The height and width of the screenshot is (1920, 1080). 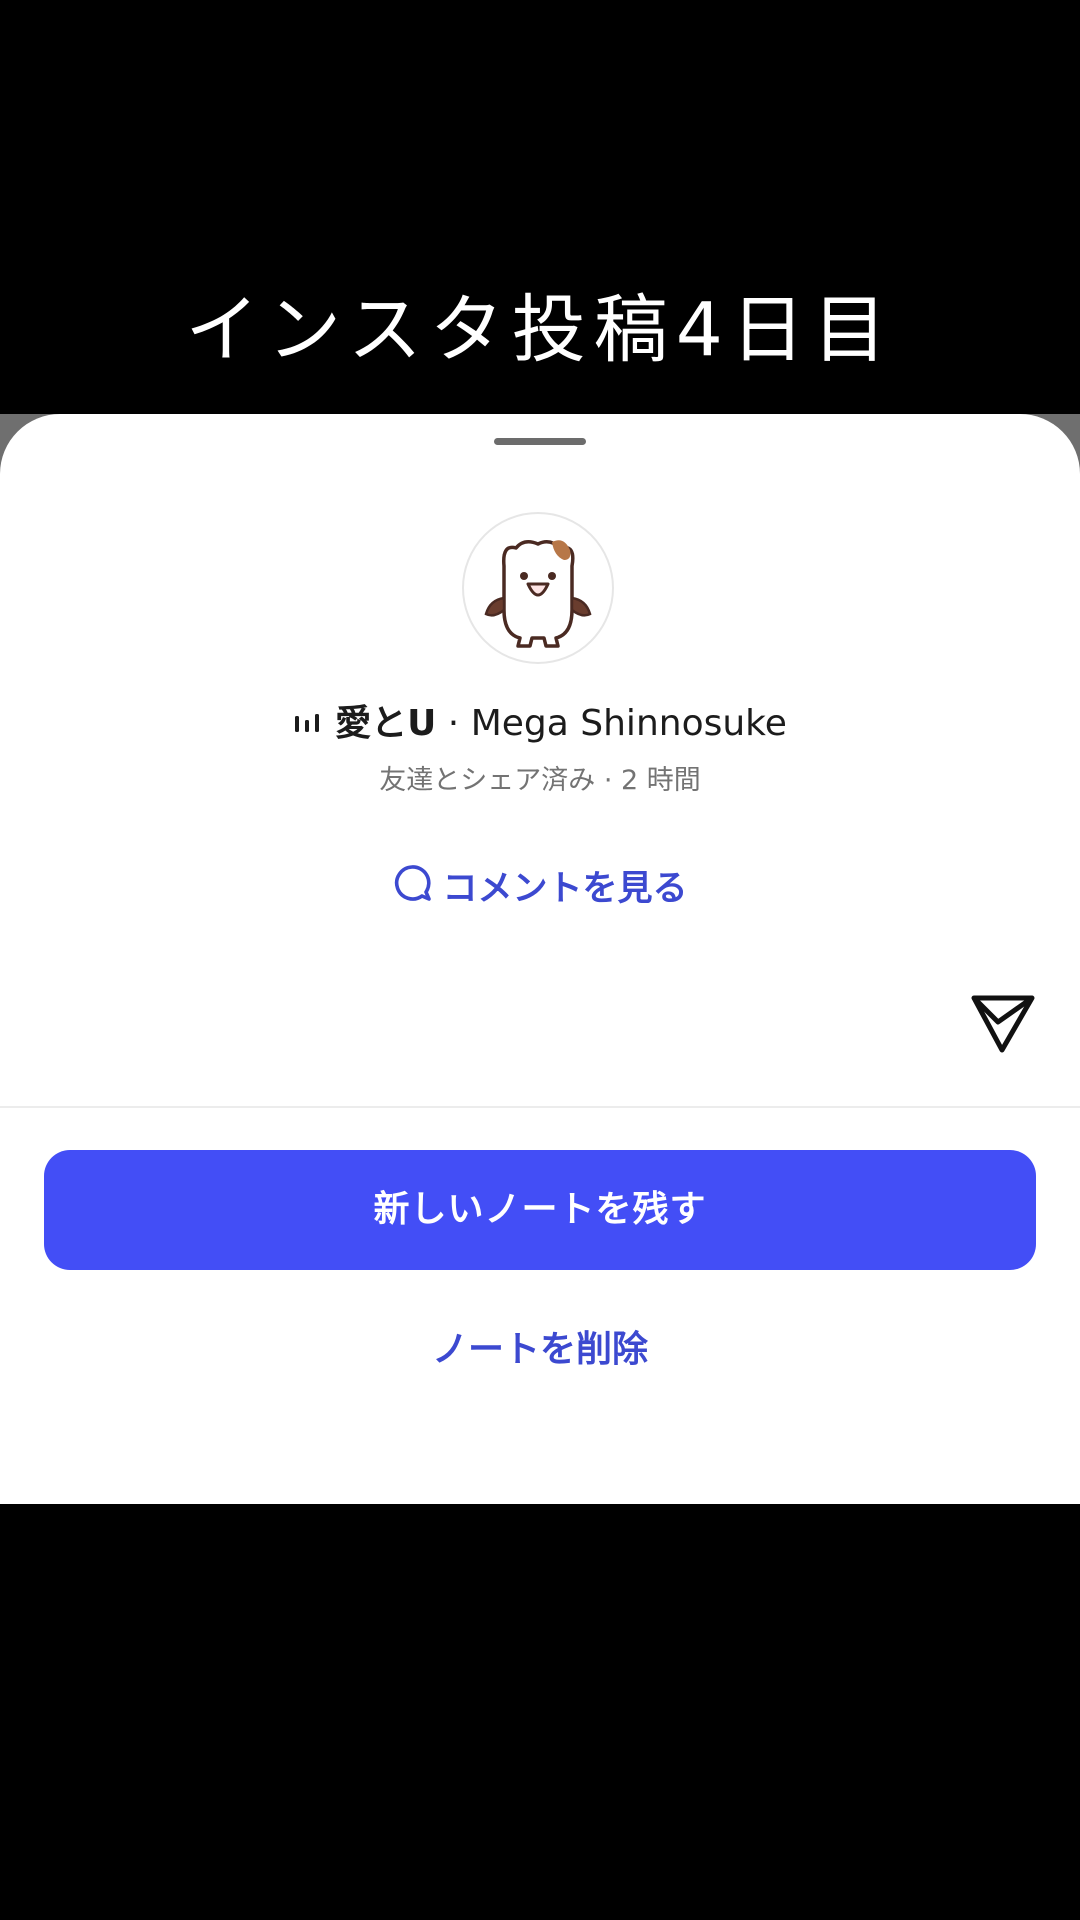 I want to click on note-meta: 友達とシェア済み · 2 時間, so click(x=540, y=777).